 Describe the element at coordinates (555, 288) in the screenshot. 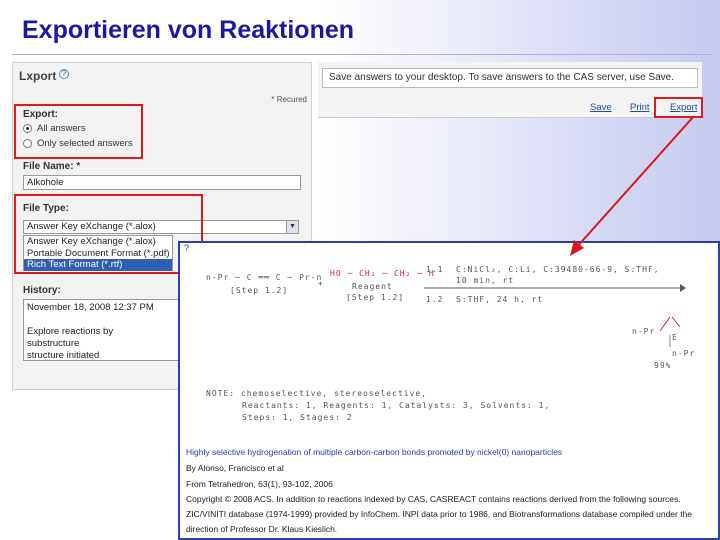

I see `reaction-arrow` at that location.